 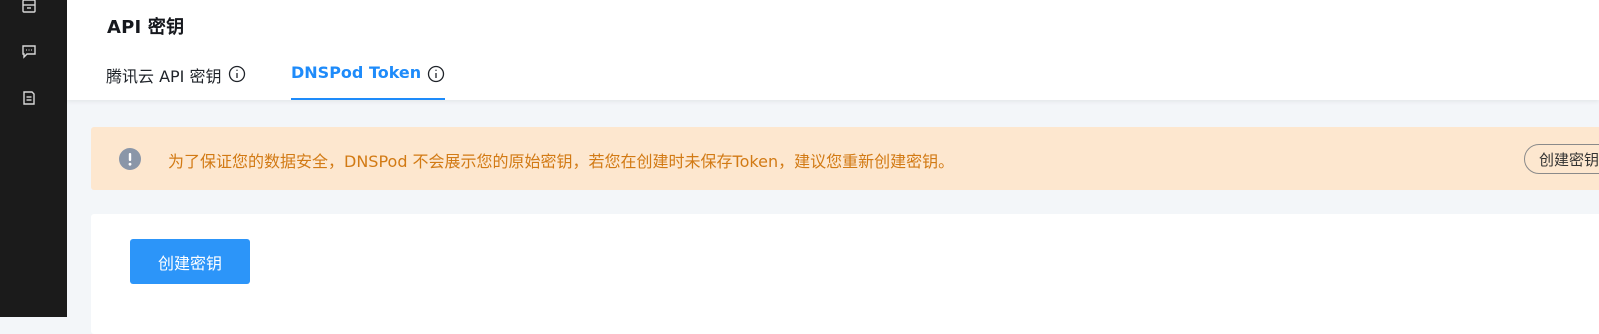 I want to click on document-icon, so click(x=29, y=98).